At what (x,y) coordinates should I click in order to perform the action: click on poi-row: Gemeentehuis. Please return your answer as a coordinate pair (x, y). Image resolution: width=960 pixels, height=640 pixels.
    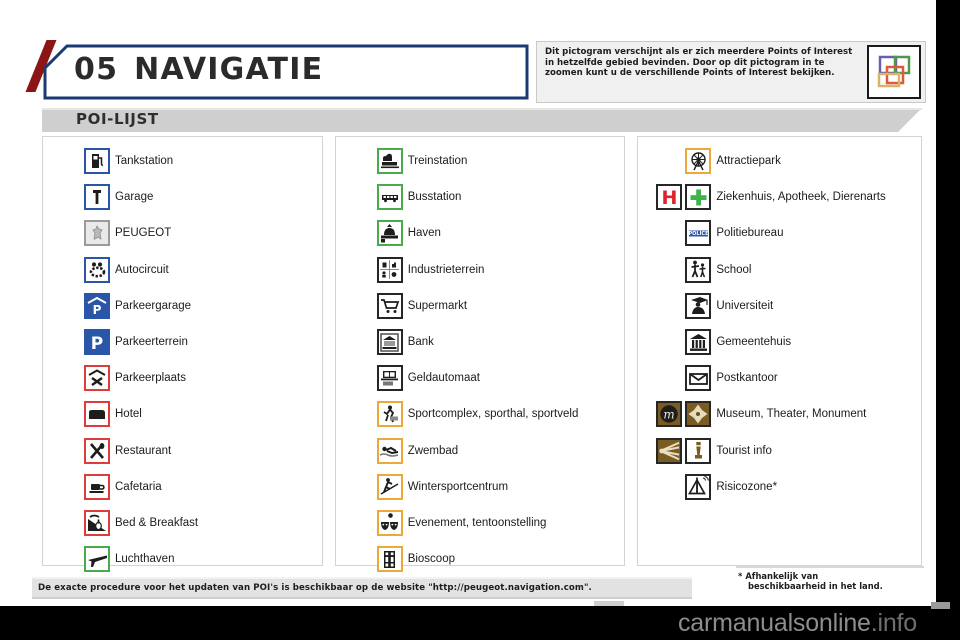
    Looking at the image, I should click on (780, 342).